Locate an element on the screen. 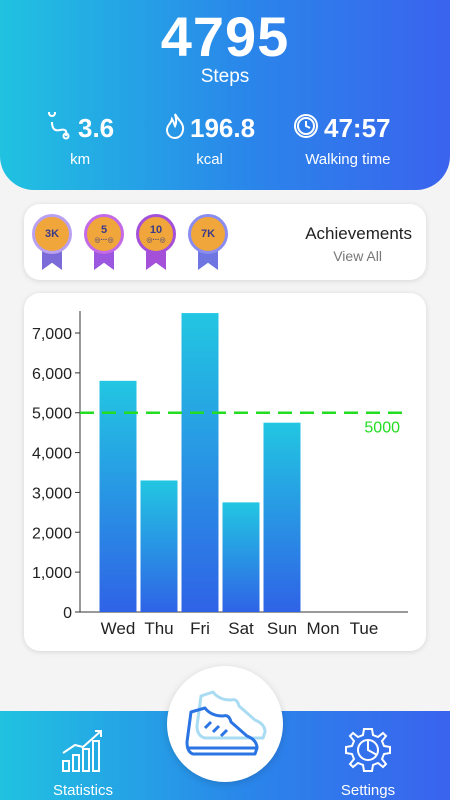 Image resolution: width=450 pixels, height=800 pixels. x-tick-label: Thu is located at coordinates (158, 628).